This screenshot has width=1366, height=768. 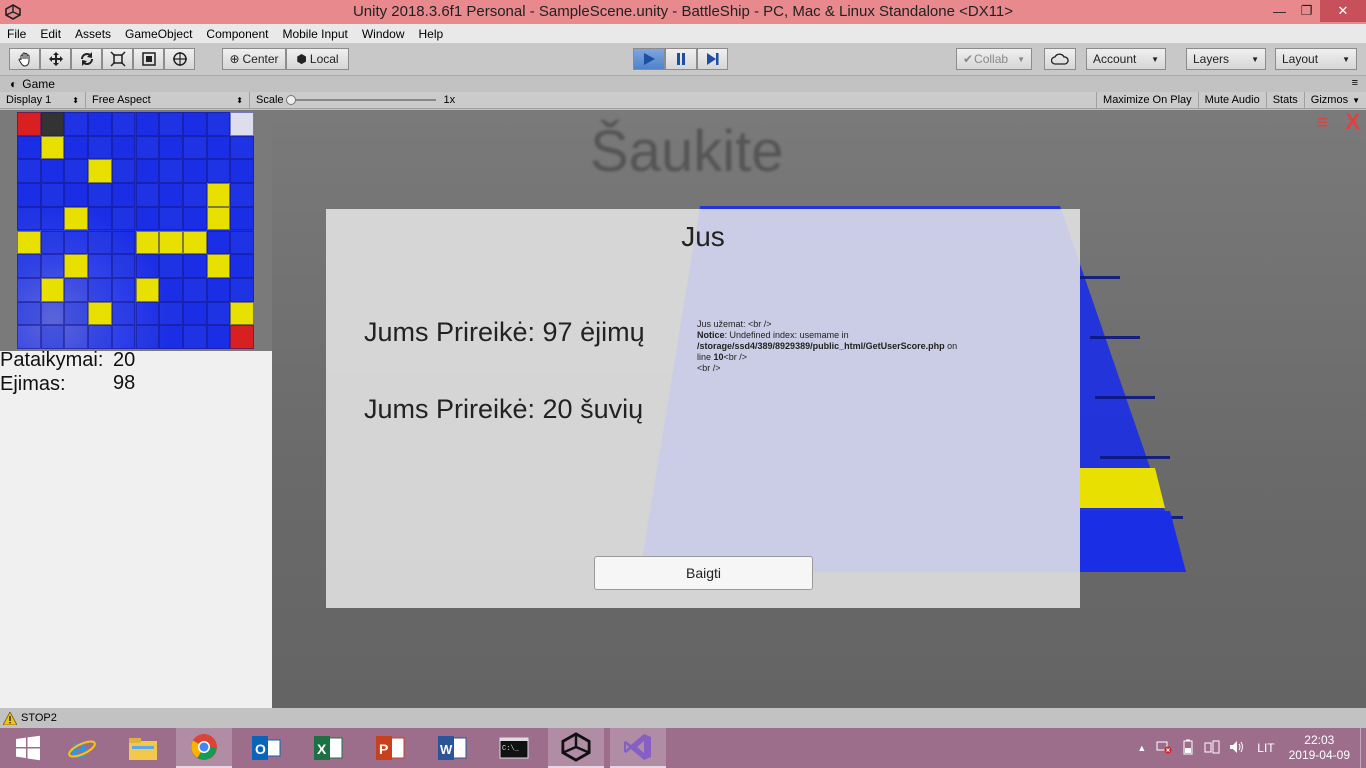 What do you see at coordinates (1188, 748) in the screenshot?
I see `battery-icon` at bounding box center [1188, 748].